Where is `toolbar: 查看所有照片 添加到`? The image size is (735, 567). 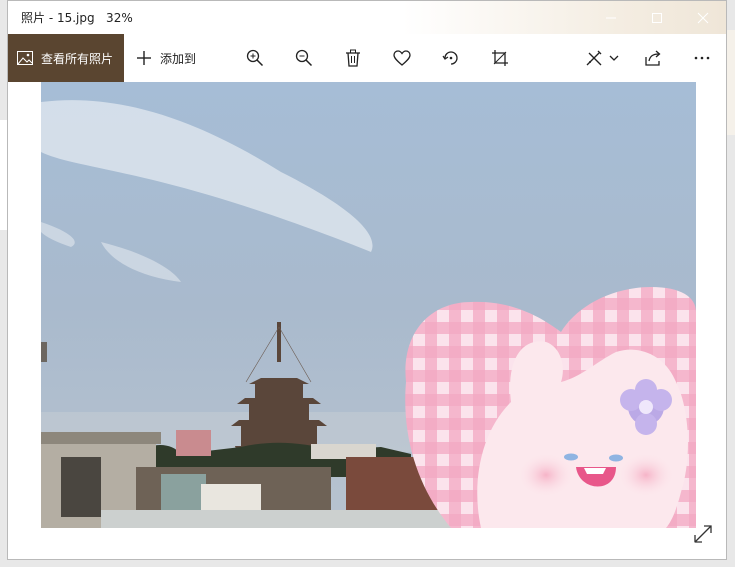
toolbar: 查看所有照片 添加到 is located at coordinates (367, 58).